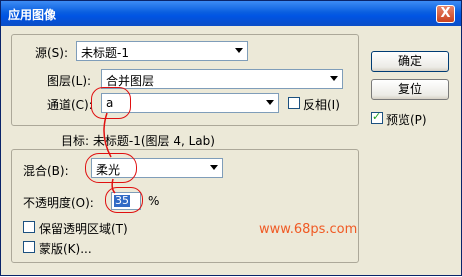 The width and height of the screenshot is (462, 277). I want to click on annotation-connector, so click(109, 153).